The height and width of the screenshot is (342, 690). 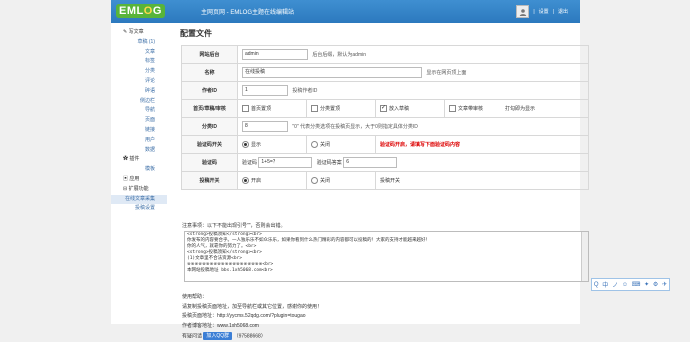 What do you see at coordinates (305, 90) in the screenshot?
I see `author-hint: 投稿作者ID` at bounding box center [305, 90].